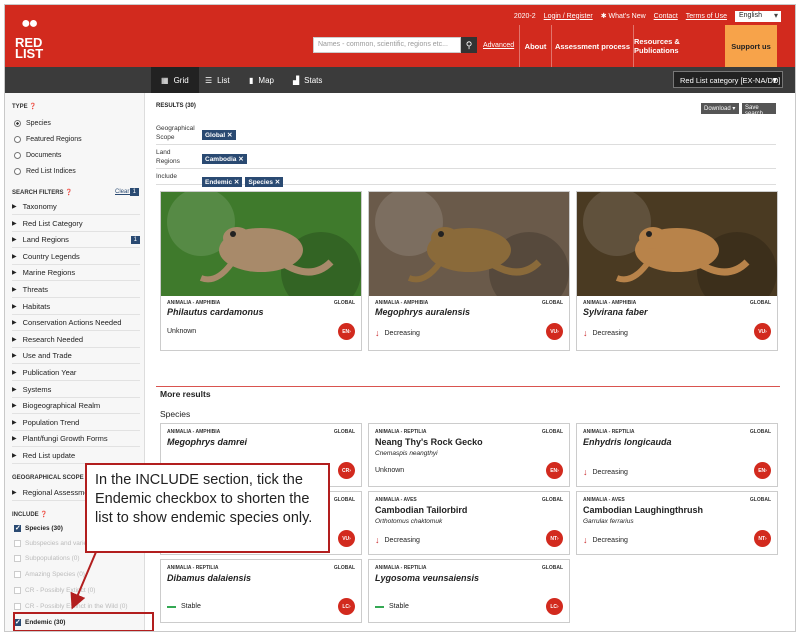  What do you see at coordinates (76, 273) in the screenshot?
I see `filter-marine-regions: ▶ Marine Regions` at bounding box center [76, 273].